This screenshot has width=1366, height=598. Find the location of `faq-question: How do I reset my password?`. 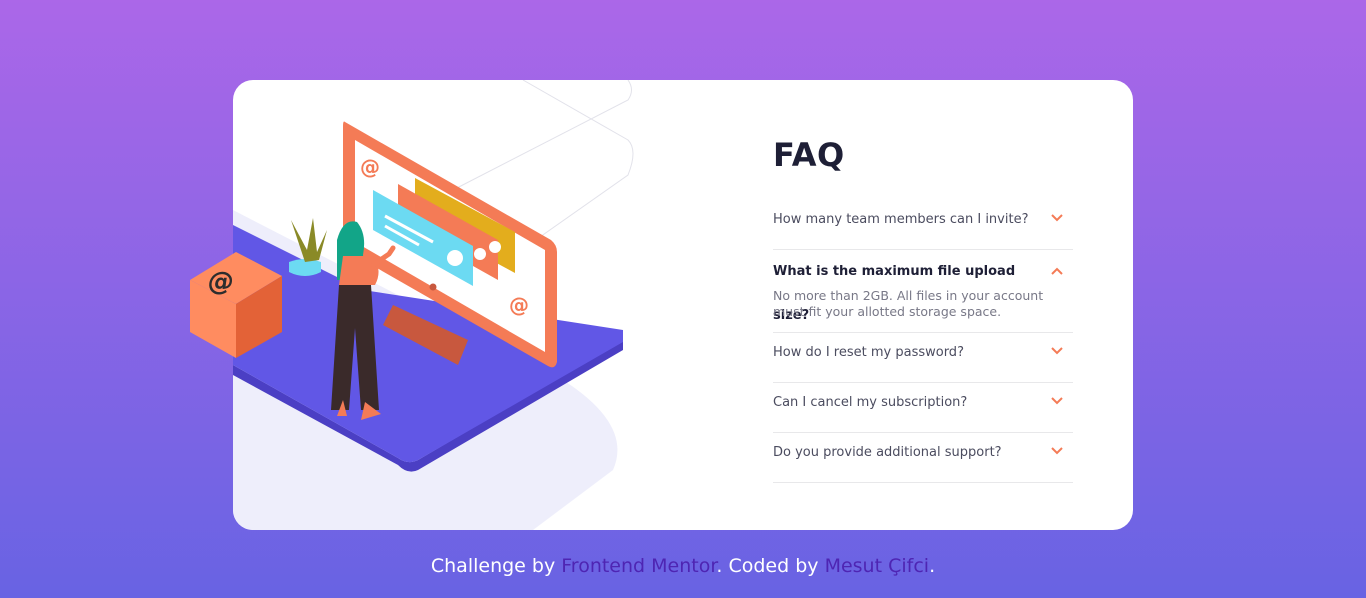

faq-question: How do I reset my password? is located at coordinates (923, 357).